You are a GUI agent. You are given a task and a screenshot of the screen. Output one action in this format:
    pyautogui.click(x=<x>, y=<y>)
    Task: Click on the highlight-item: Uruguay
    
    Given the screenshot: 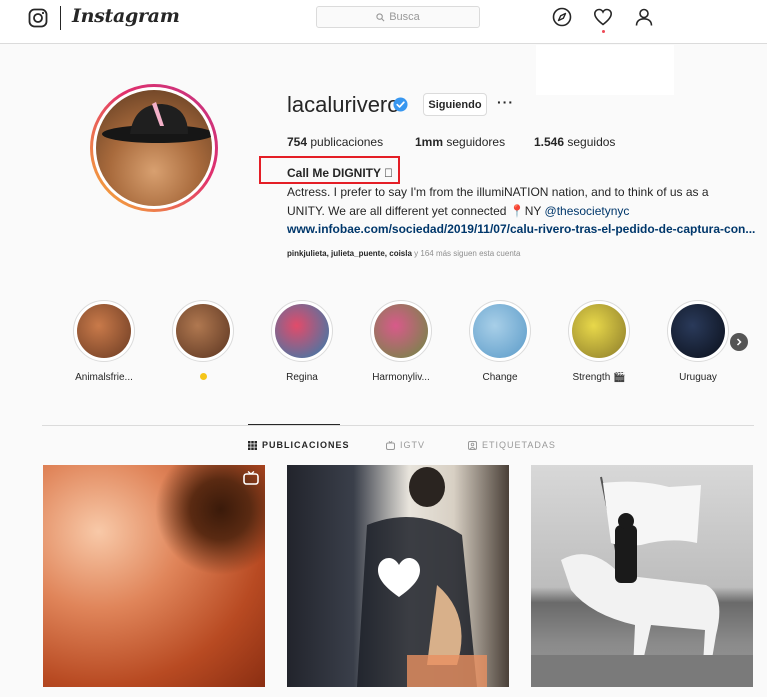 What is the action you would take?
    pyautogui.click(x=698, y=341)
    